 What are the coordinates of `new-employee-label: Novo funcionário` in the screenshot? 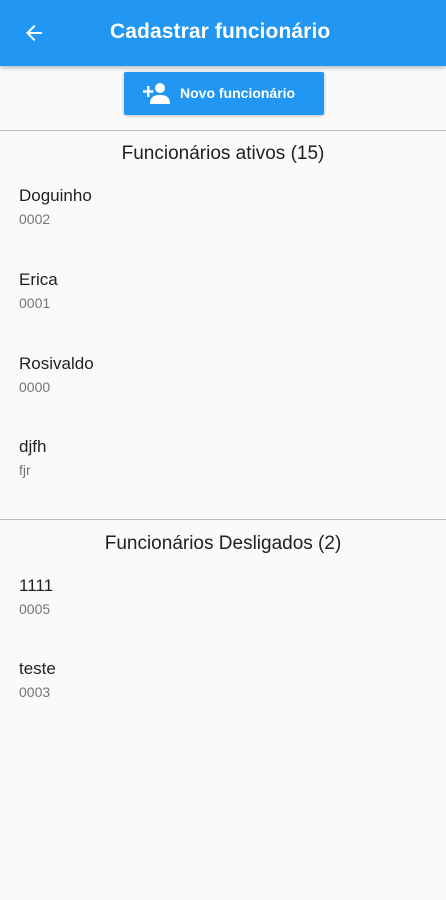 It's located at (238, 93).